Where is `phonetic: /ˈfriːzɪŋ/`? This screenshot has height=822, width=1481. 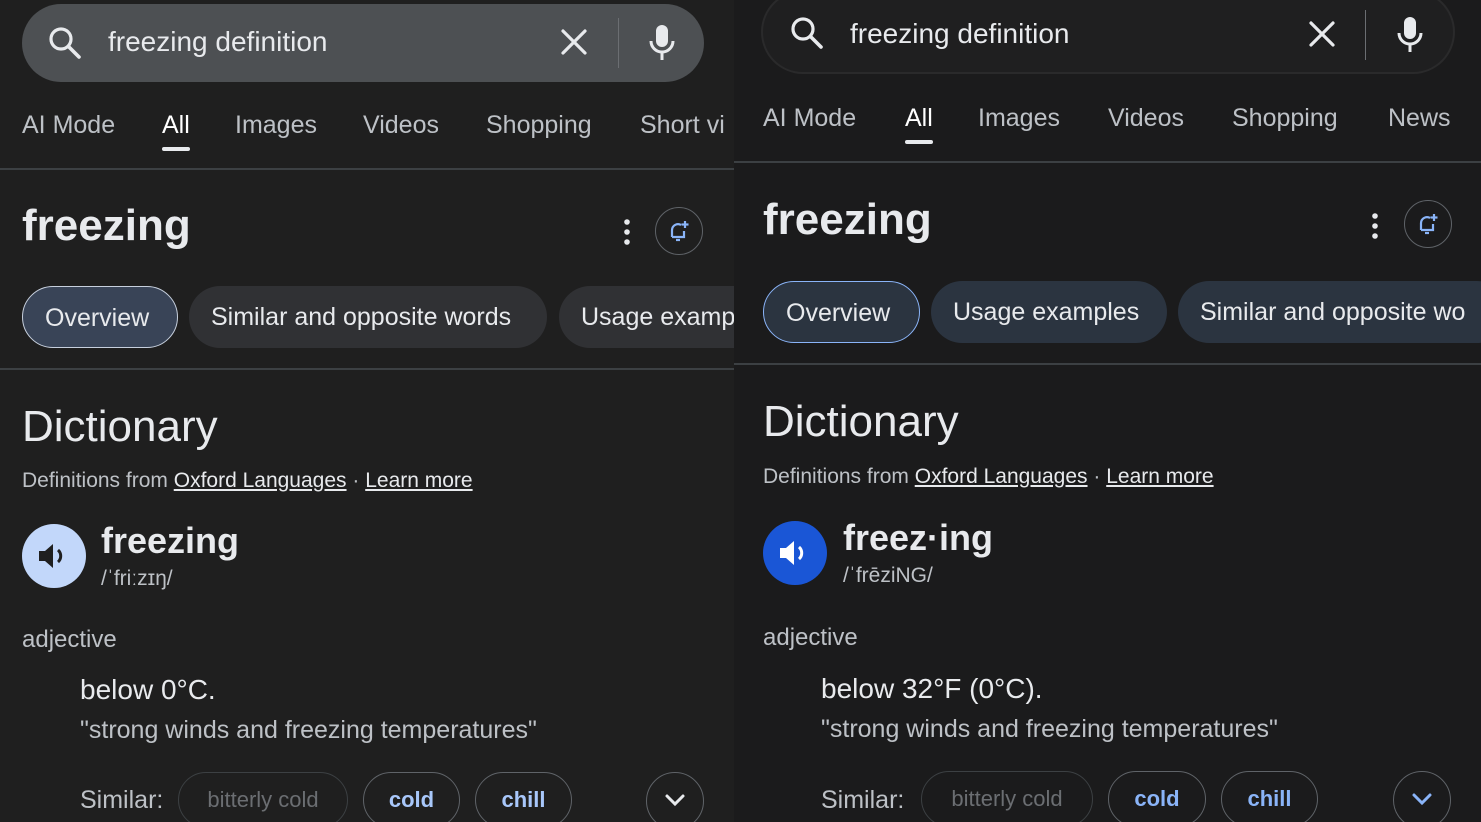
phonetic: /ˈfriːzɪŋ/ is located at coordinates (137, 578).